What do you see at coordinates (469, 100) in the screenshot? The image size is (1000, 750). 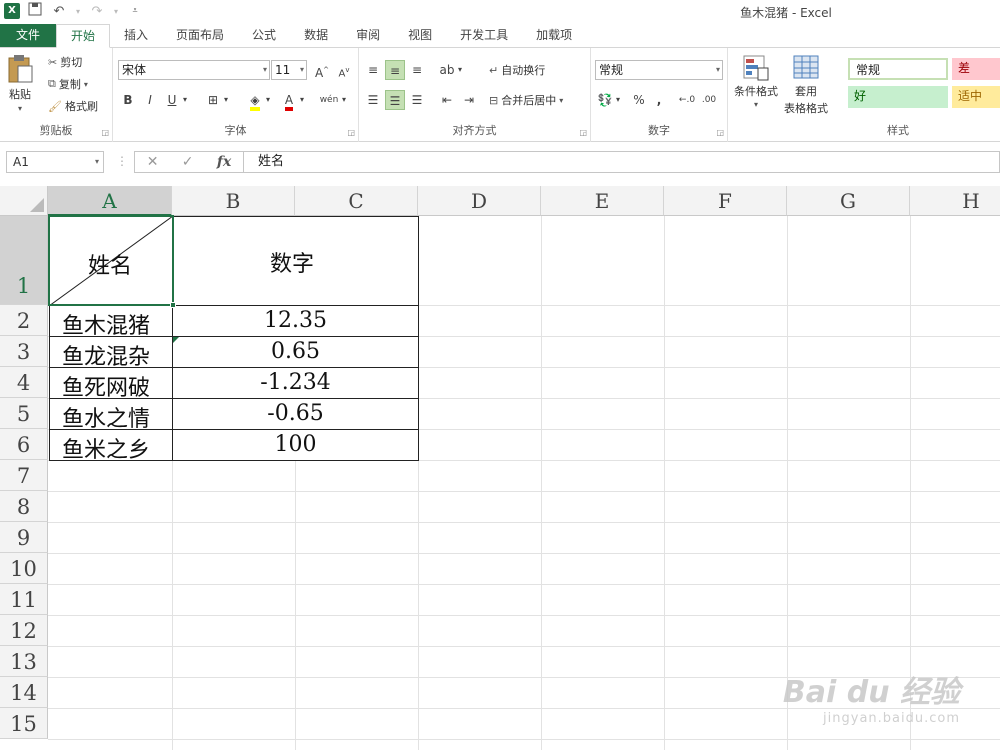 I see `increase-indent-icon: ⇥` at bounding box center [469, 100].